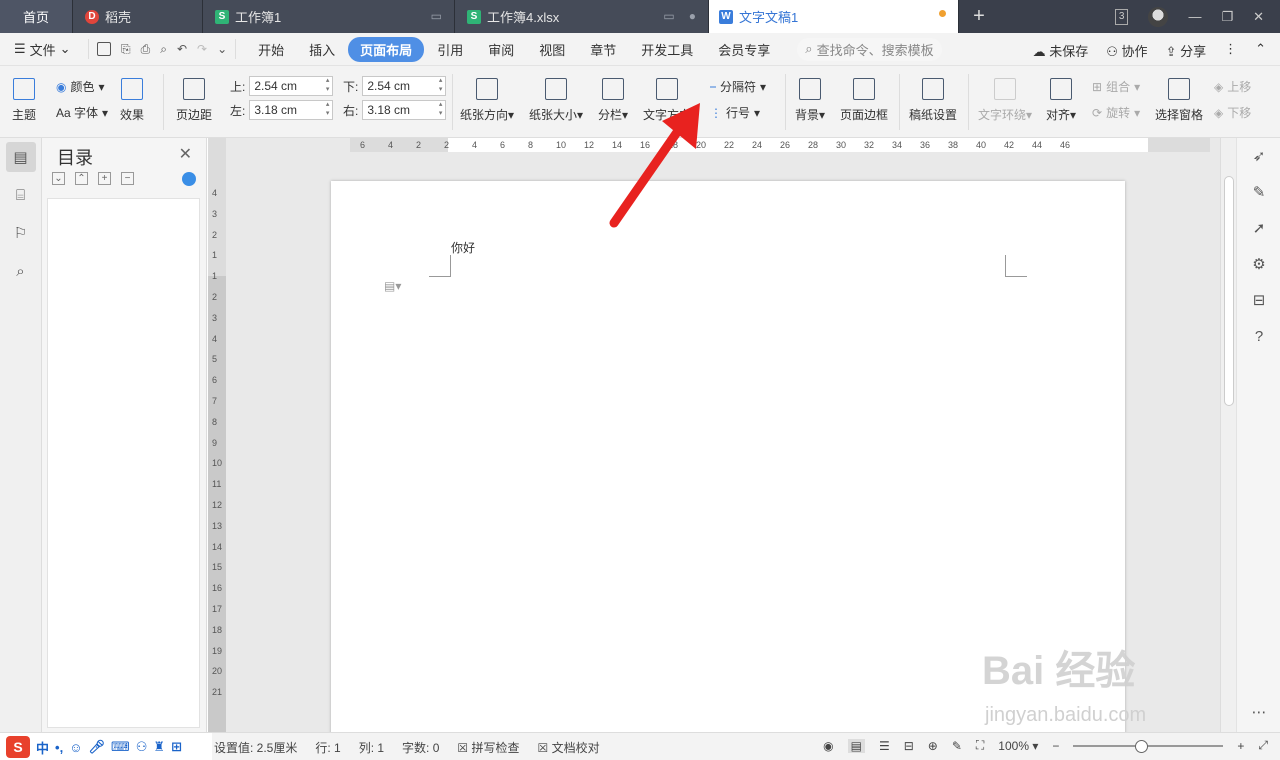 The width and height of the screenshot is (1280, 760). What do you see at coordinates (1258, 156) in the screenshot?
I see `rocket-icon: ➶` at bounding box center [1258, 156].